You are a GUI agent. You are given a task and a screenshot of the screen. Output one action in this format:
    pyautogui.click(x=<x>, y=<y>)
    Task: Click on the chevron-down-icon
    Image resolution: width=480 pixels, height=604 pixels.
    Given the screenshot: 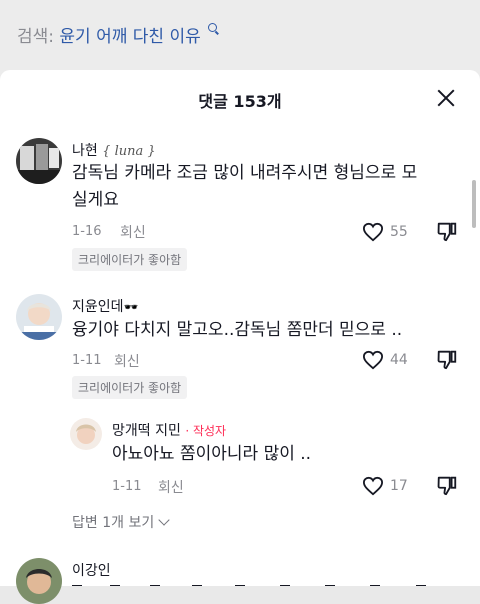 What is the action you would take?
    pyautogui.click(x=164, y=520)
    